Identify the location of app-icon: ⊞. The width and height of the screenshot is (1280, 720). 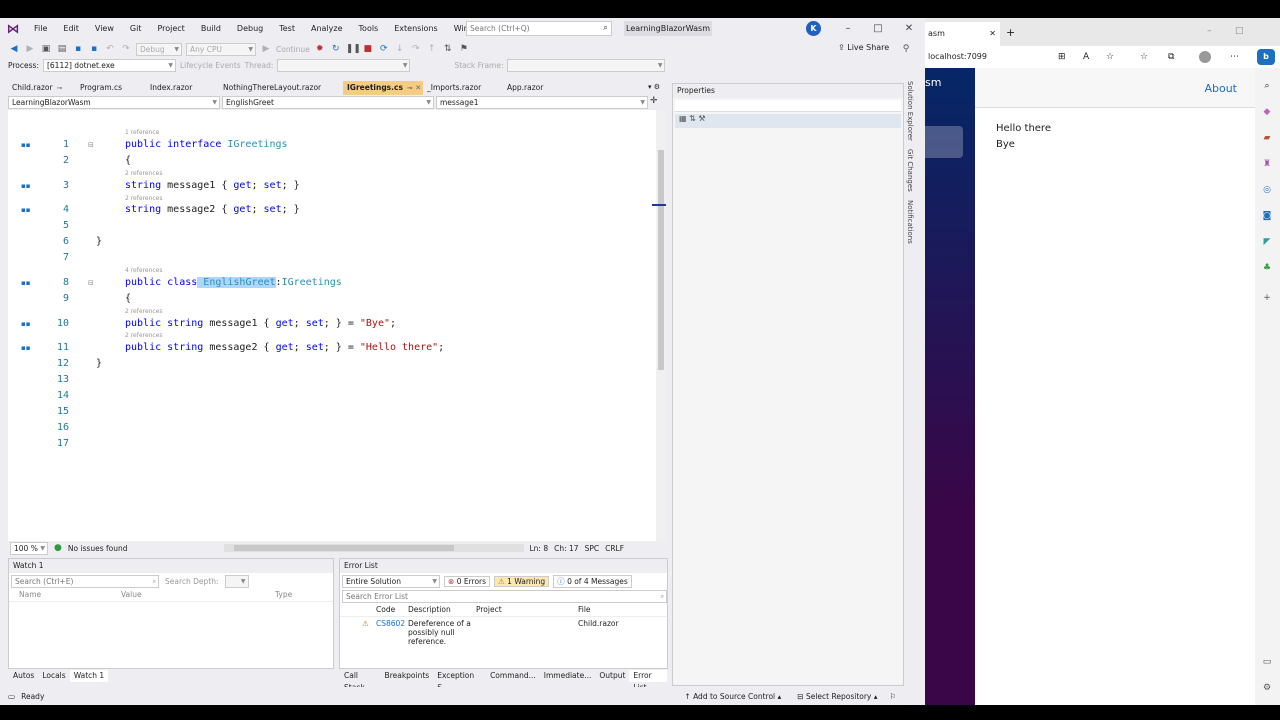
(1062, 57).